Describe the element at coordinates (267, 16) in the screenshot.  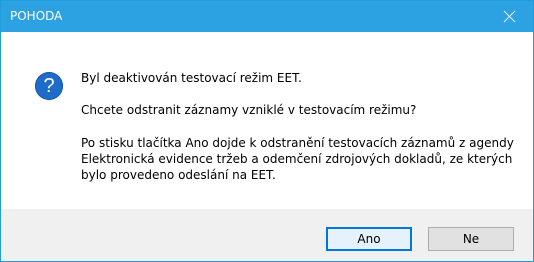
I see `title-bar: POHODA` at that location.